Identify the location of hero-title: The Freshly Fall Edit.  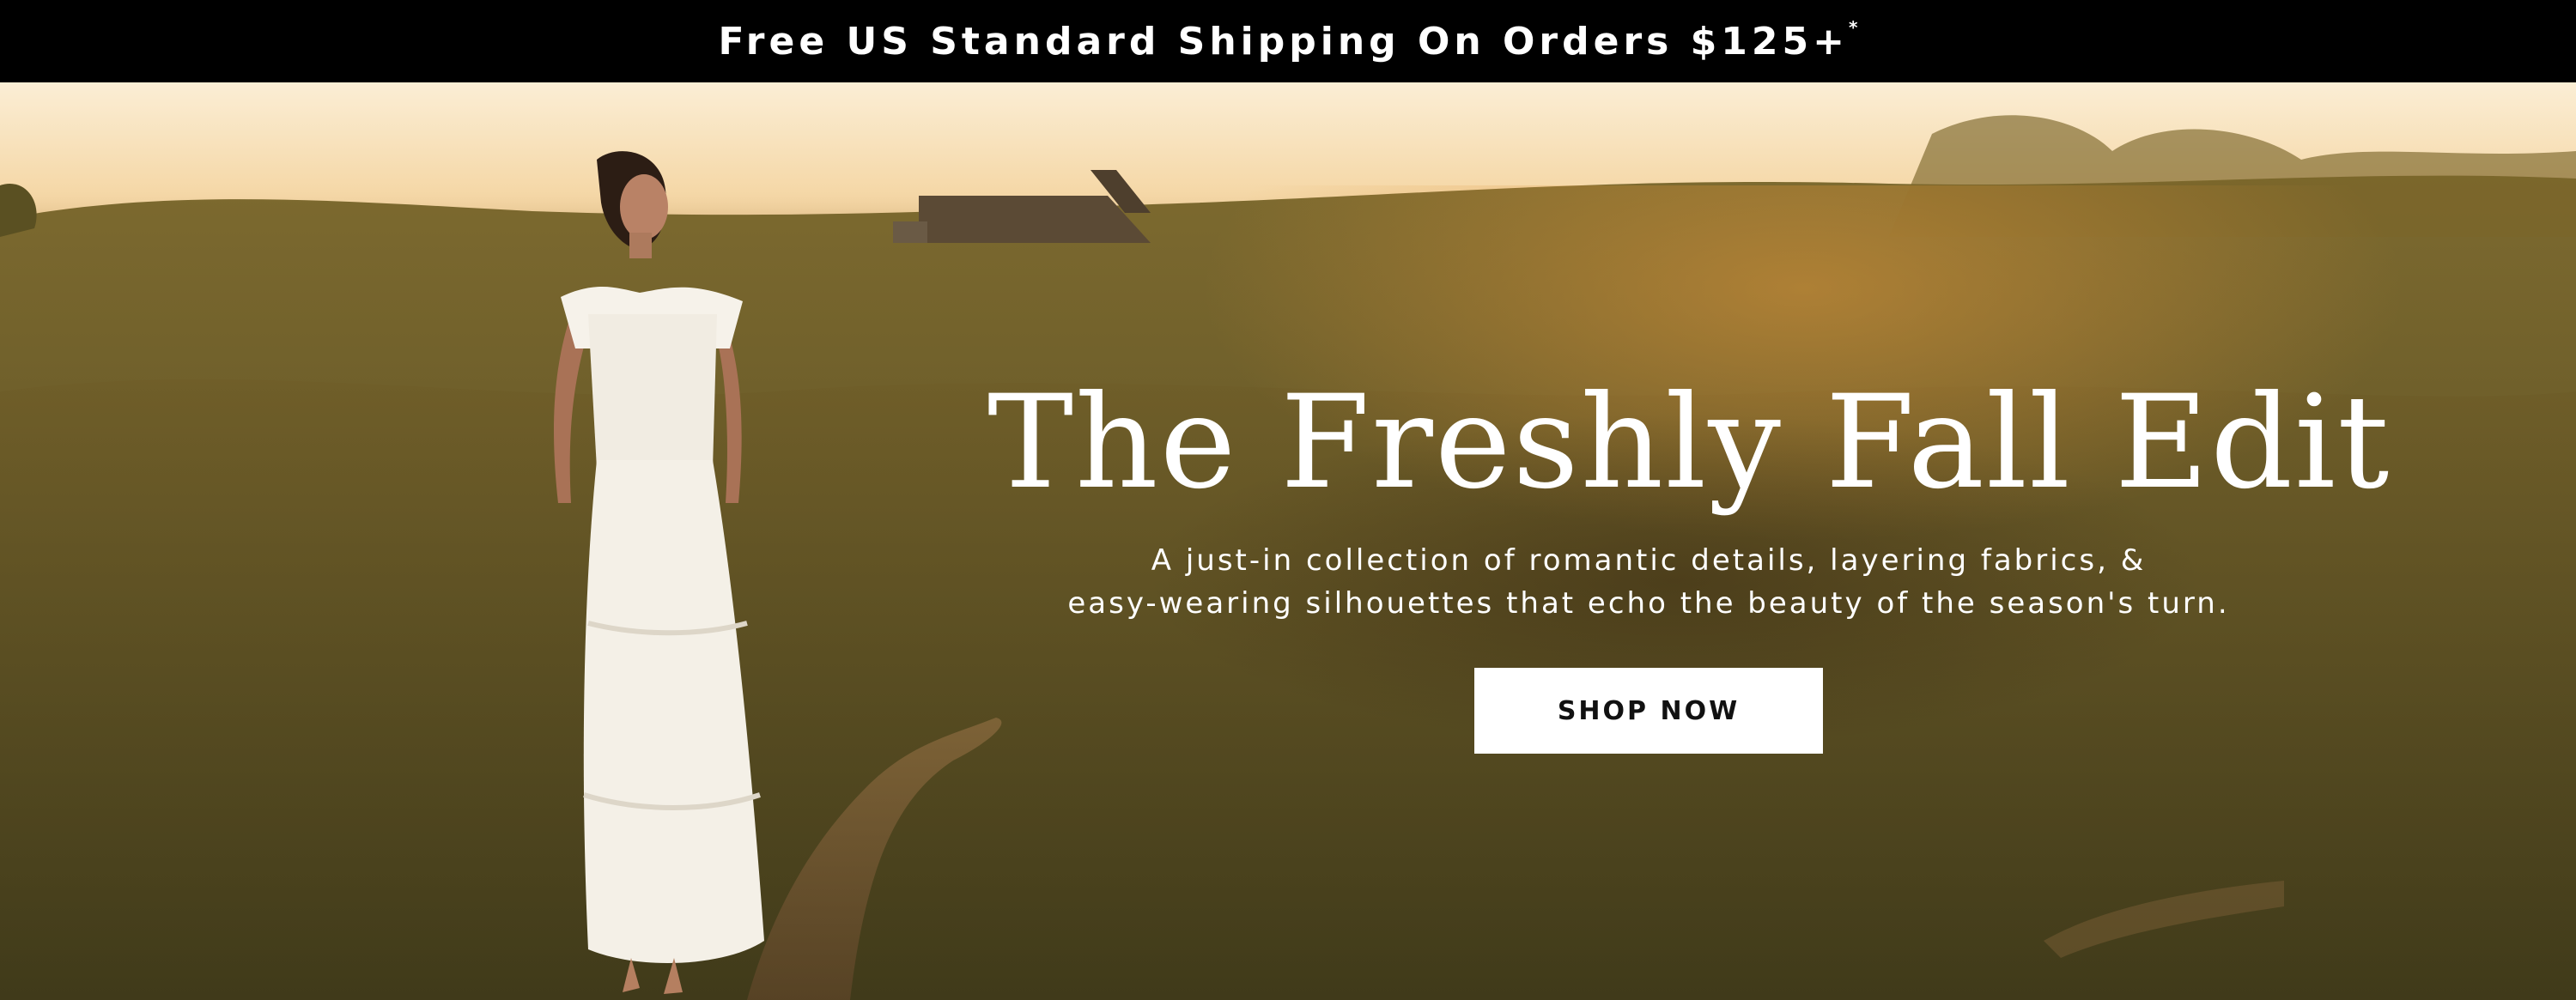
(1689, 443).